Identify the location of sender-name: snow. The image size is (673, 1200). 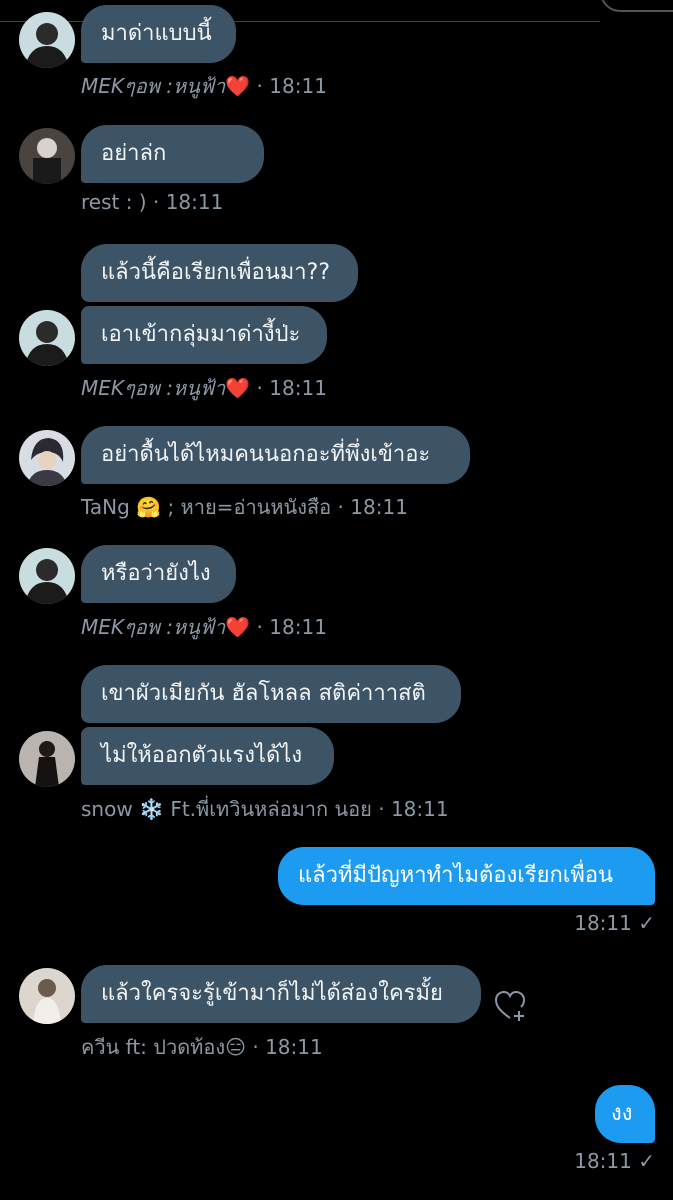
(107, 809).